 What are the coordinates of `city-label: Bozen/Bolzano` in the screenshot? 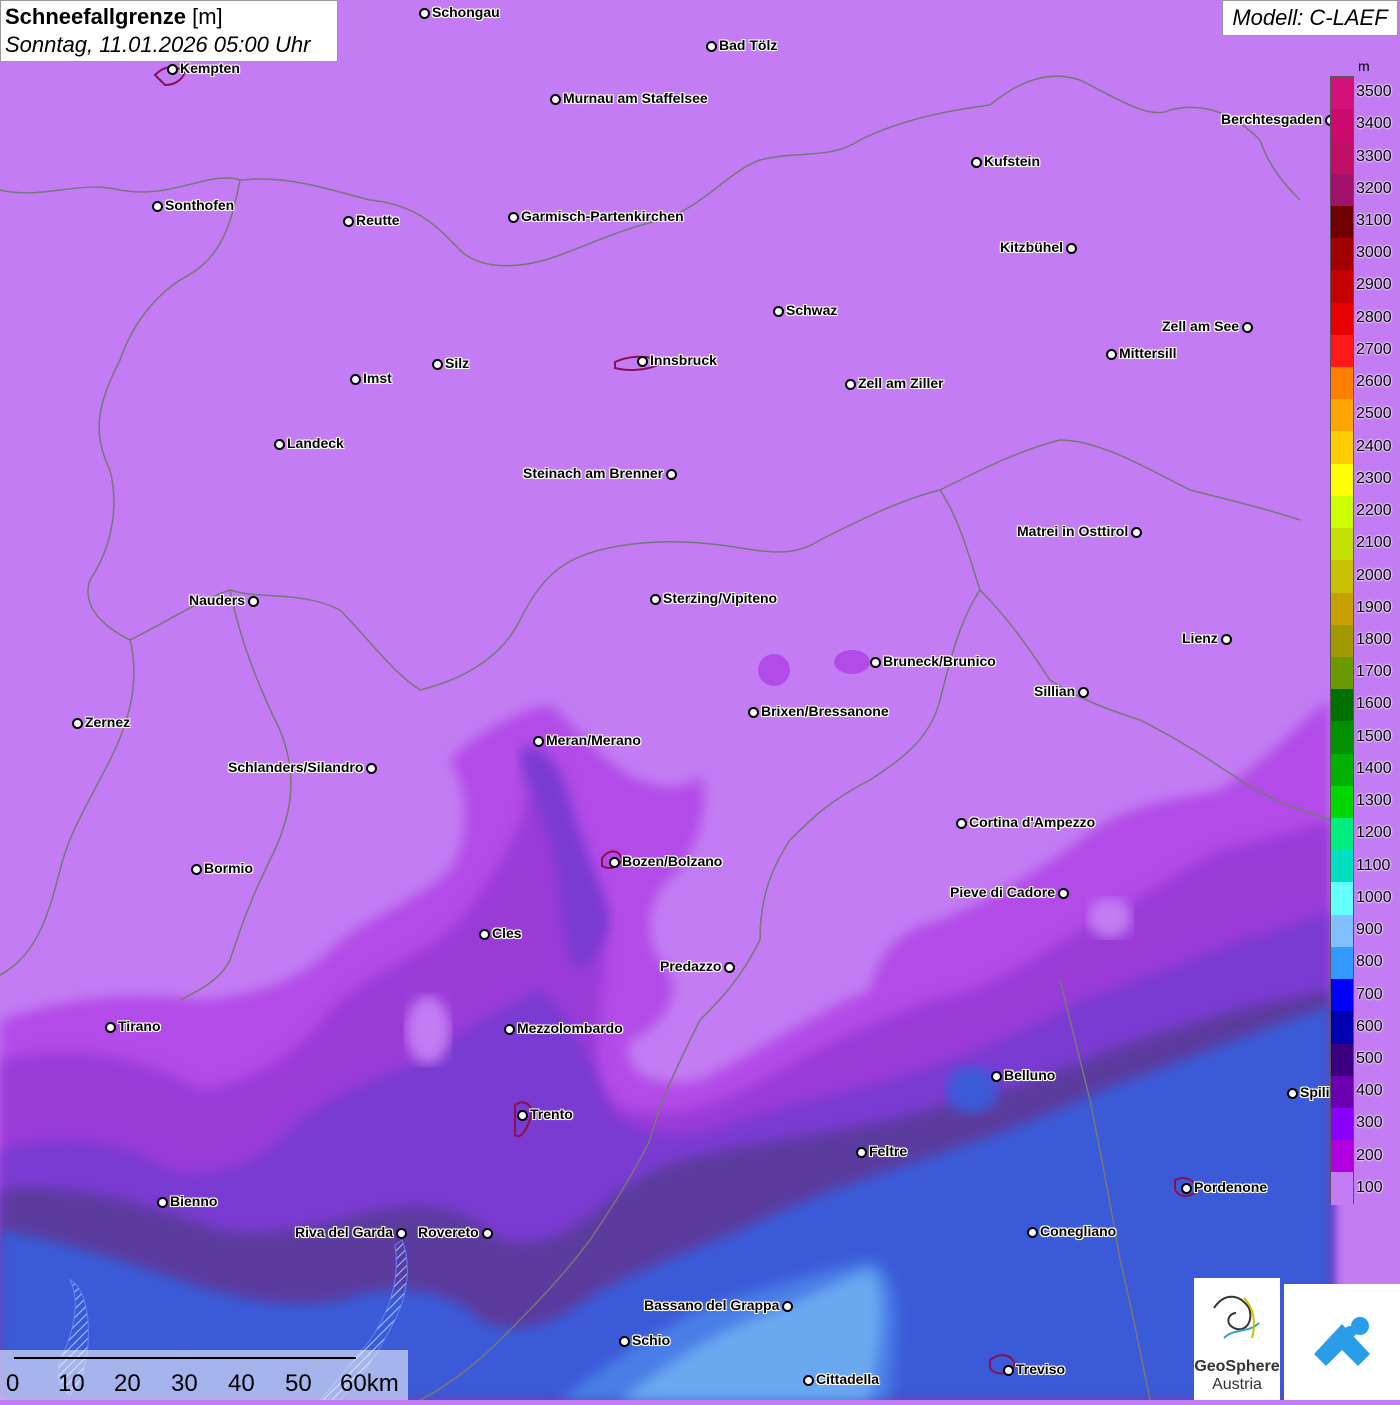 It's located at (672, 861).